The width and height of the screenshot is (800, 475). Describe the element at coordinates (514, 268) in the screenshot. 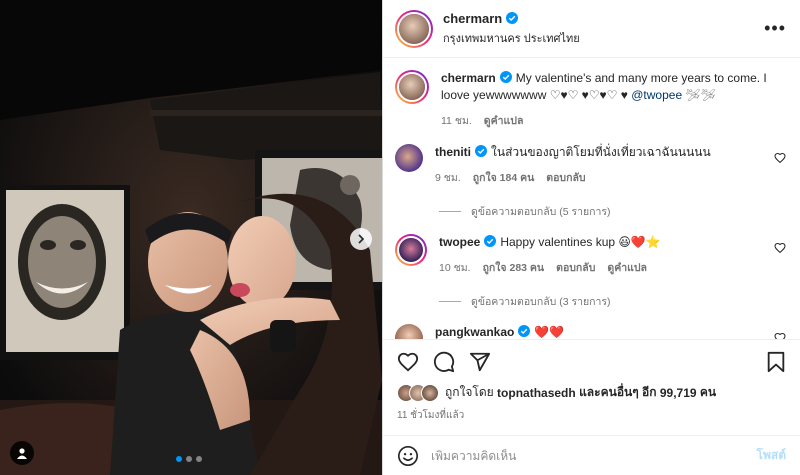

I see `comment-likes-count: ถูกใจ 283 คน` at that location.